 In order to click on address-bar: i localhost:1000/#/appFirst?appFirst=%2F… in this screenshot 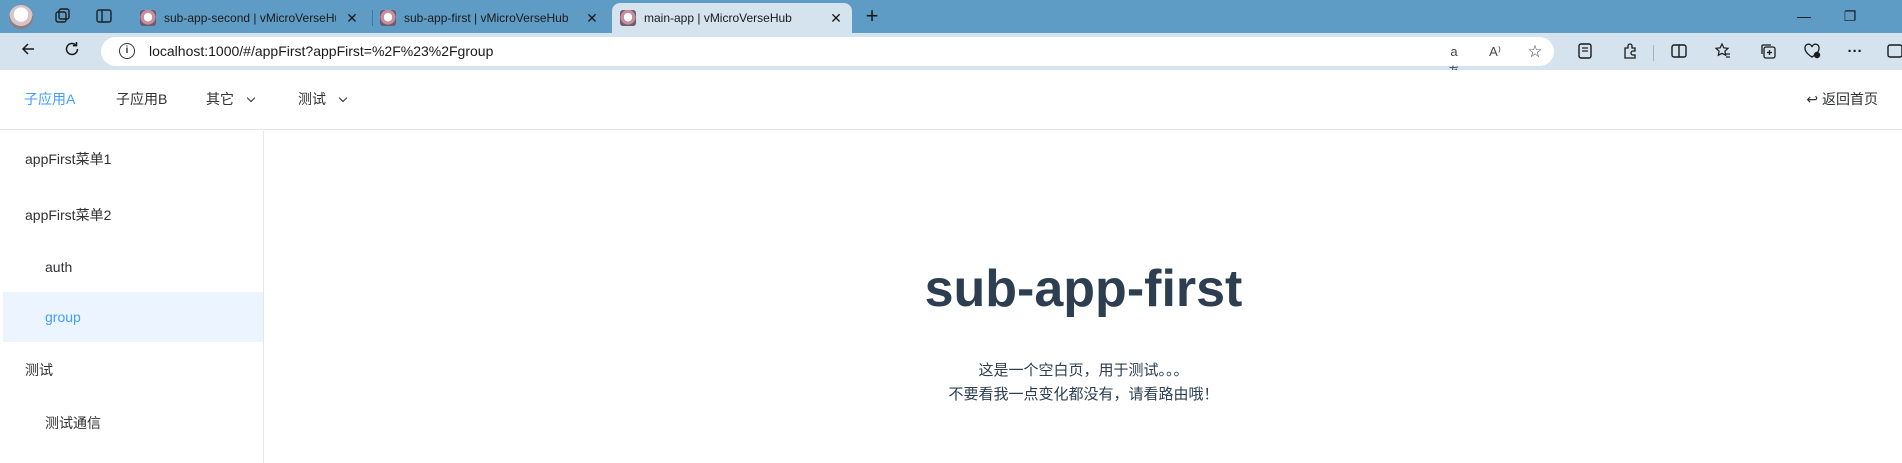, I will do `click(827, 58)`.